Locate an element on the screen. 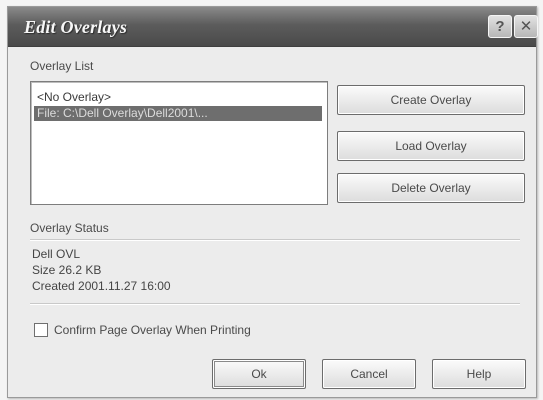  confirm-overlay-checkbox is located at coordinates (41, 330).